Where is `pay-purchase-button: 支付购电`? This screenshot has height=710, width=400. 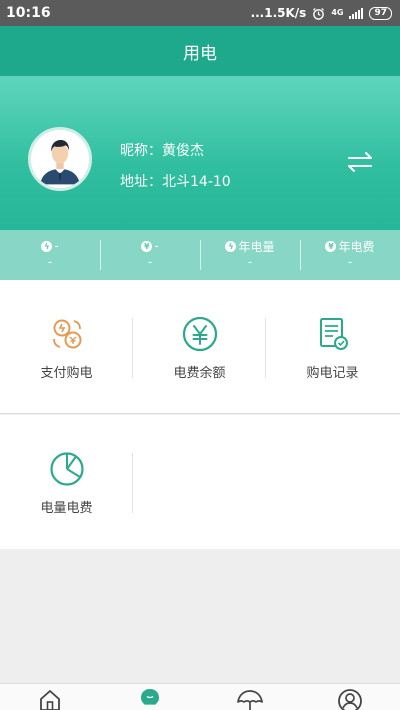 pay-purchase-button: 支付购电 is located at coordinates (66, 347).